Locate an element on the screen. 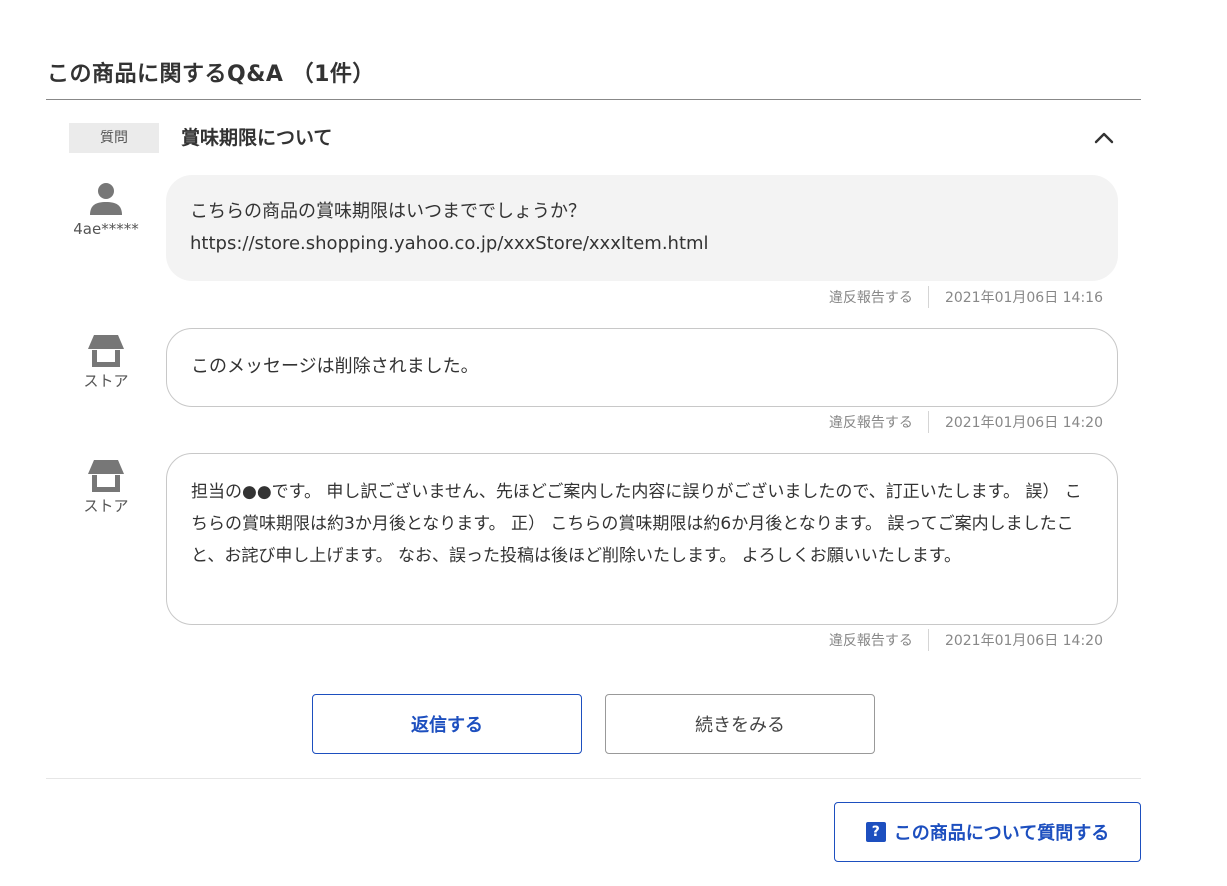 This screenshot has height=886, width=1227. message-bubble: このメッセージは削除されました。 is located at coordinates (642, 367).